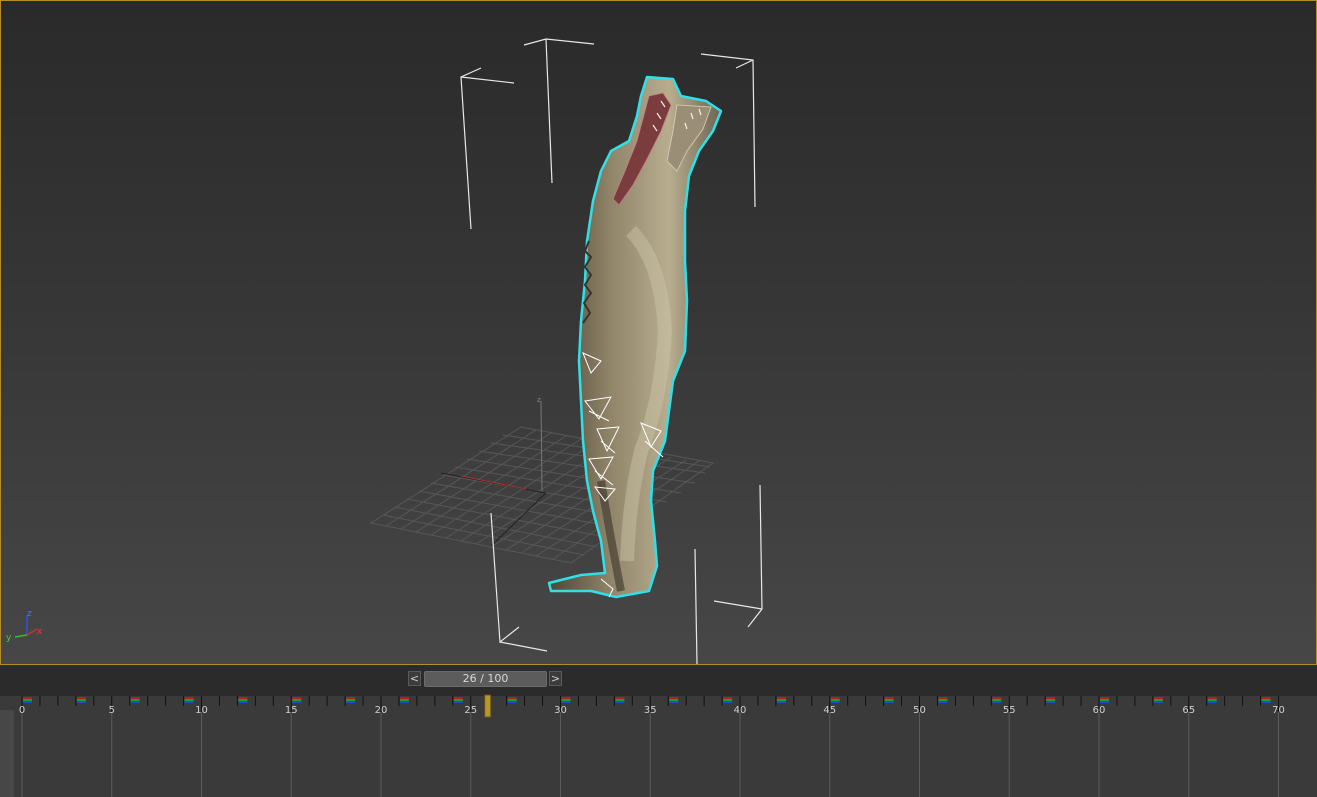 The height and width of the screenshot is (797, 1317). What do you see at coordinates (555, 678) in the screenshot?
I see `next-frame-button: >` at bounding box center [555, 678].